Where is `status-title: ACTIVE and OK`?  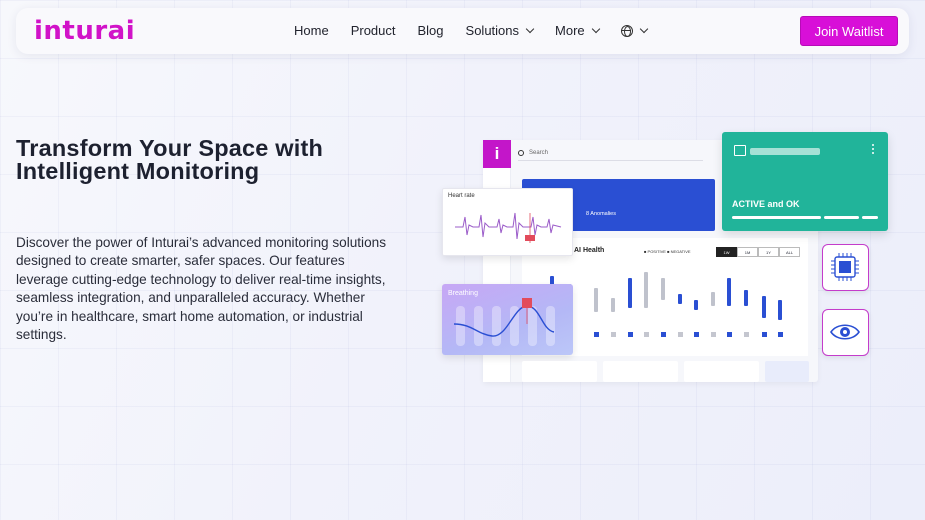 status-title: ACTIVE and OK is located at coordinates (766, 204).